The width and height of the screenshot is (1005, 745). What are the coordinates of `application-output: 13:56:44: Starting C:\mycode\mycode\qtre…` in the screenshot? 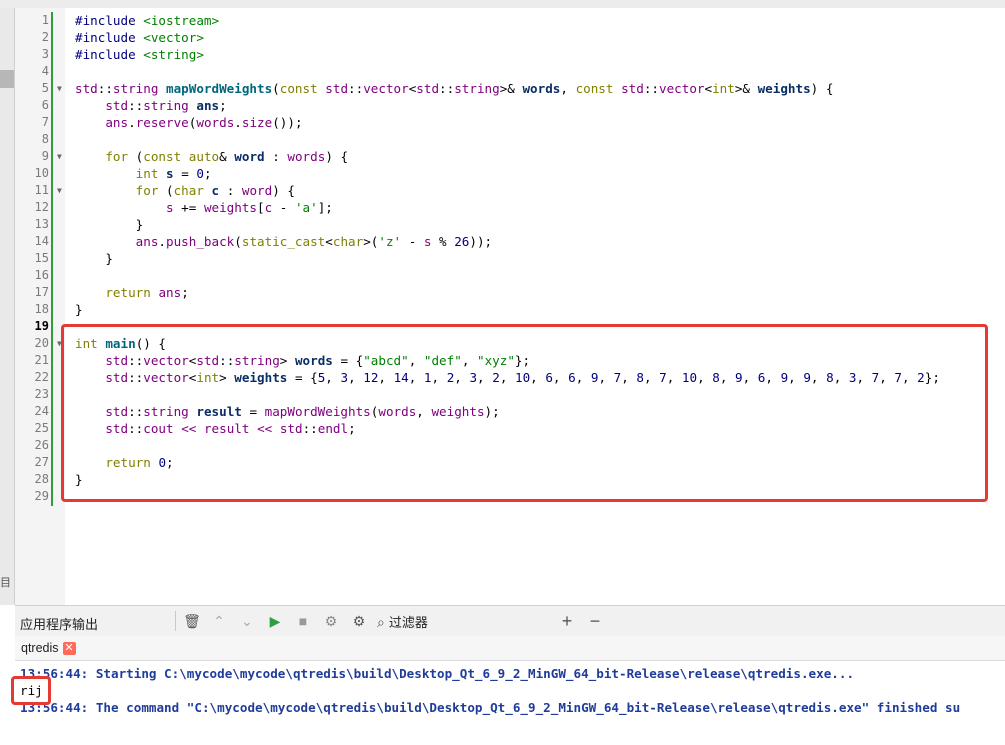 It's located at (510, 703).